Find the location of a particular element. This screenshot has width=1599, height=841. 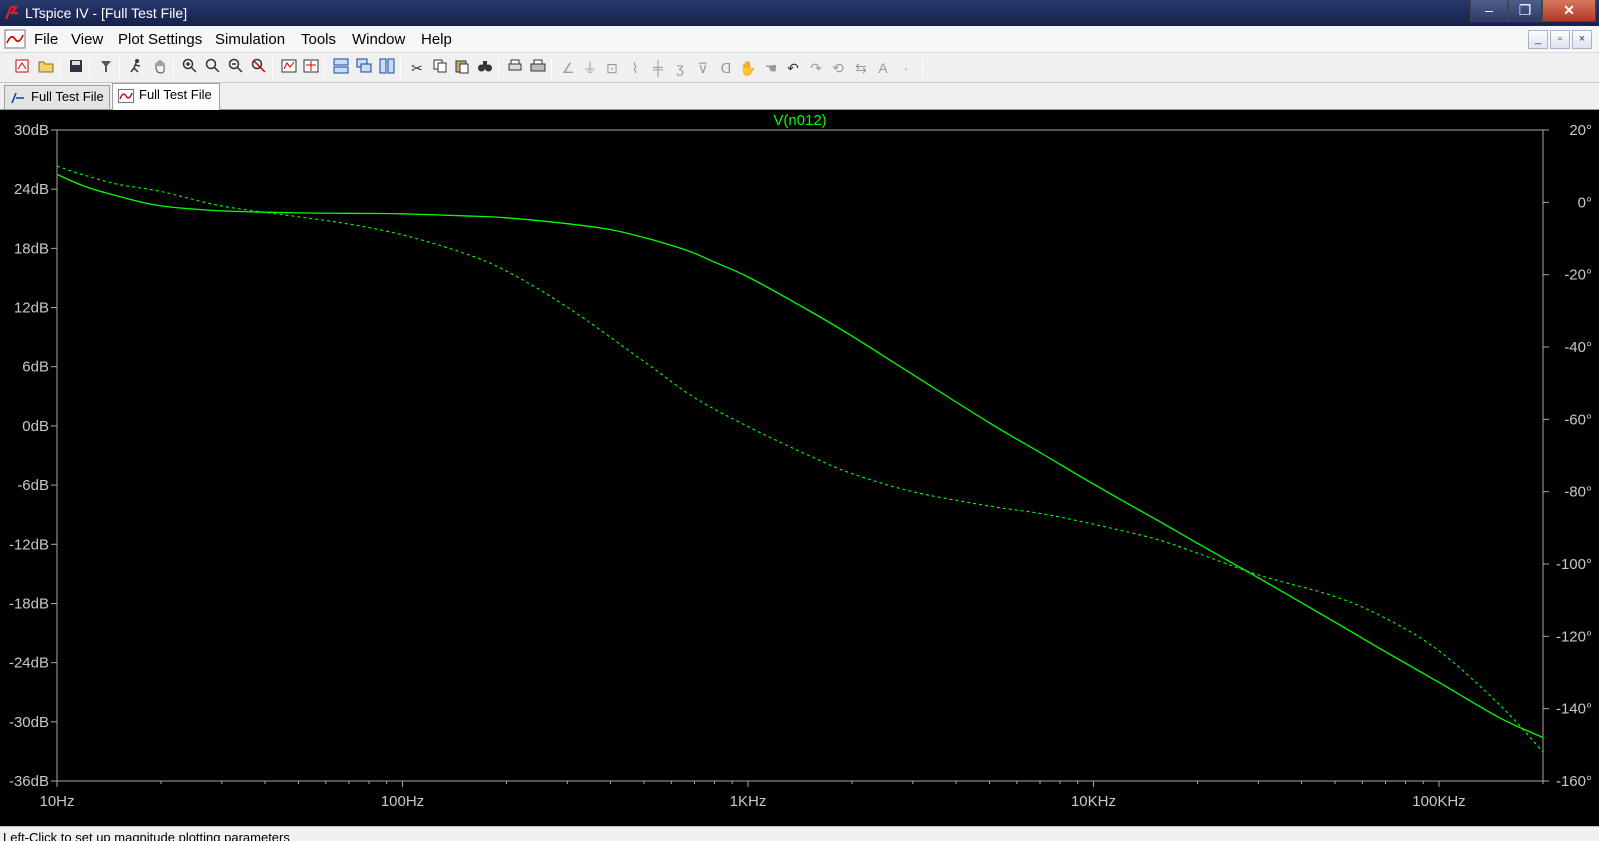

menu-help: Help is located at coordinates (436, 39).